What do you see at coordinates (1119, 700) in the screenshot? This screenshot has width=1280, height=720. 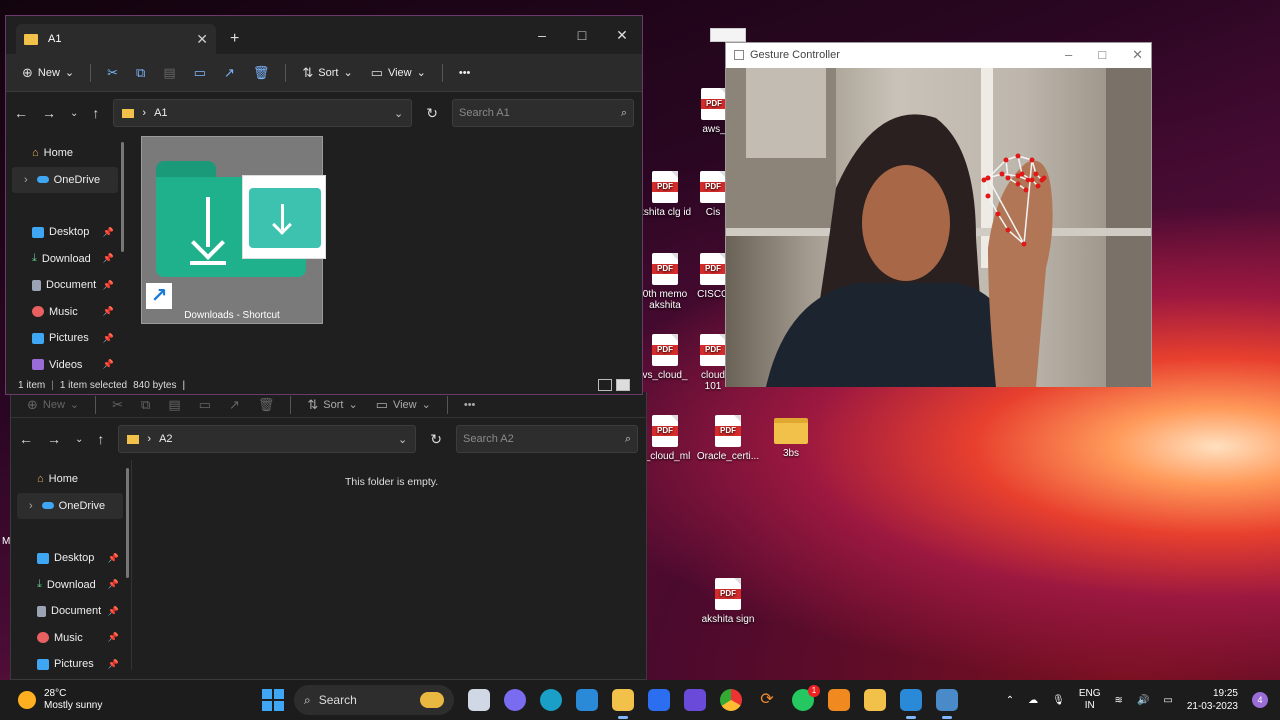 I see `wifi-icon: ≋` at bounding box center [1119, 700].